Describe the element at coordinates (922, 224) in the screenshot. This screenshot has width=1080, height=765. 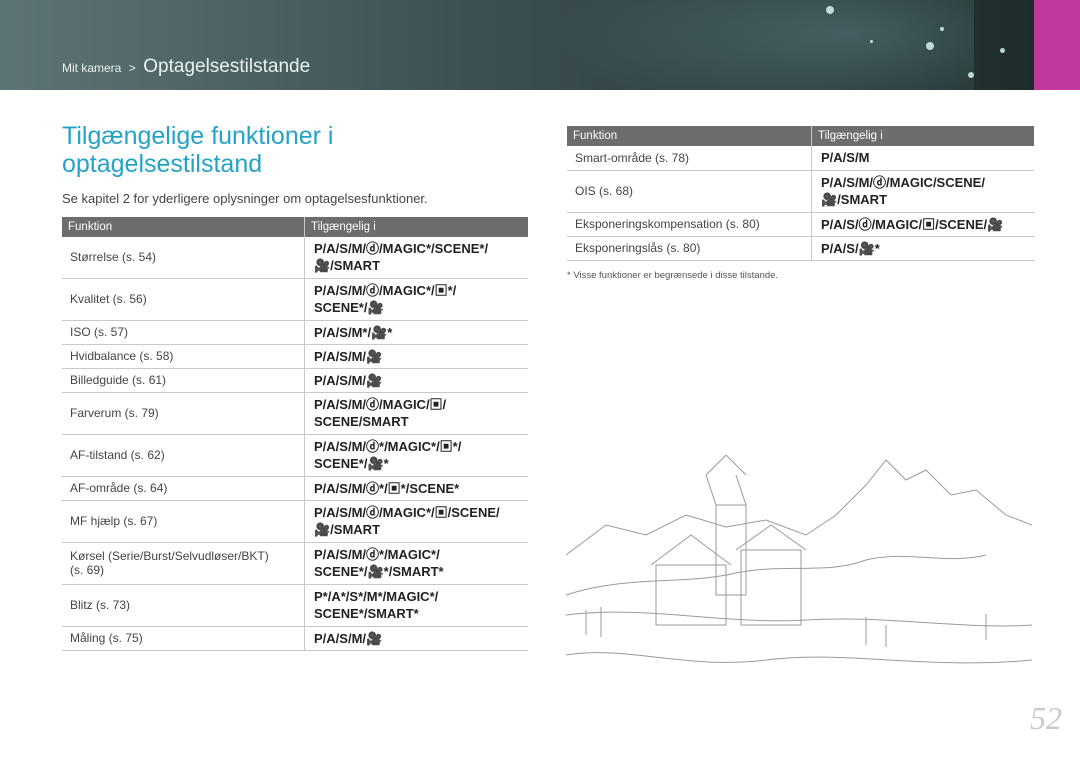
I see `modes-cell: P/A/S/ⓓ/MAGIC/▣/SCENE/🎥` at that location.